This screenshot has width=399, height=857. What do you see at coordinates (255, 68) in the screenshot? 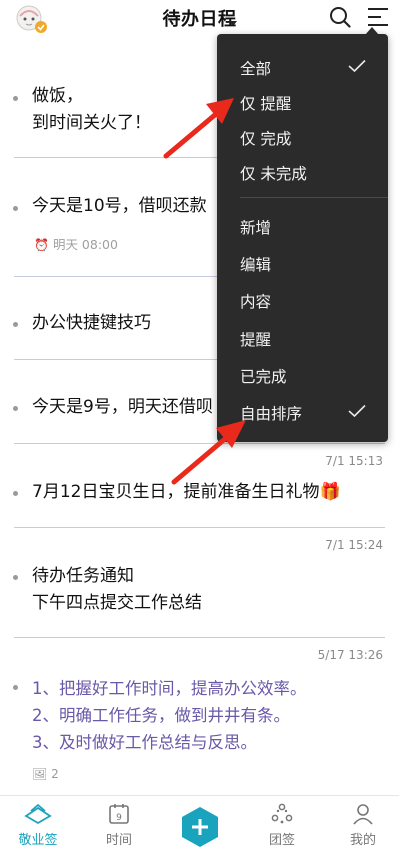
I see `menu-item-all: 全部` at bounding box center [255, 68].